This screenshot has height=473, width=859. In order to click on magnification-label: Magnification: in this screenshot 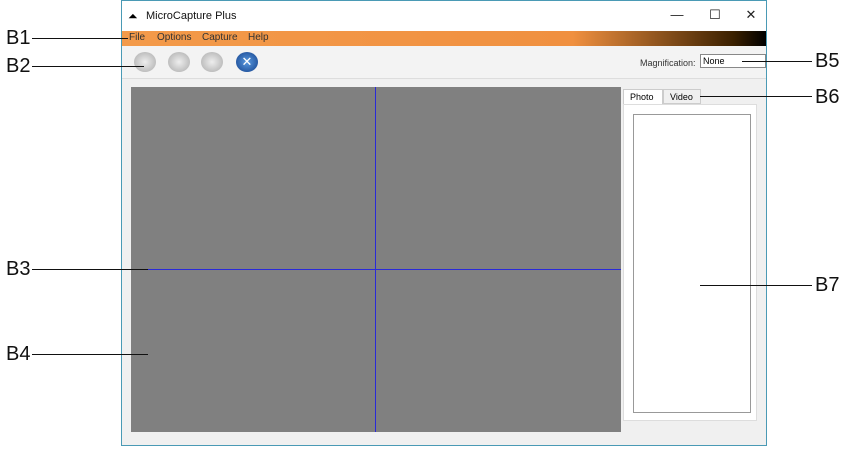, I will do `click(668, 63)`.